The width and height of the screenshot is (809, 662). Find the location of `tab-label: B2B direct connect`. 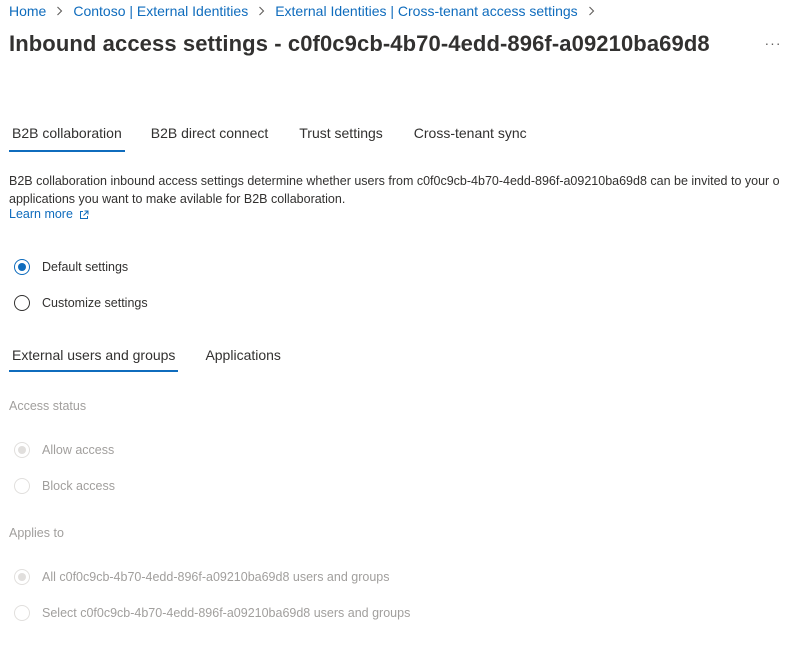

tab-label: B2B direct connect is located at coordinates (209, 133).